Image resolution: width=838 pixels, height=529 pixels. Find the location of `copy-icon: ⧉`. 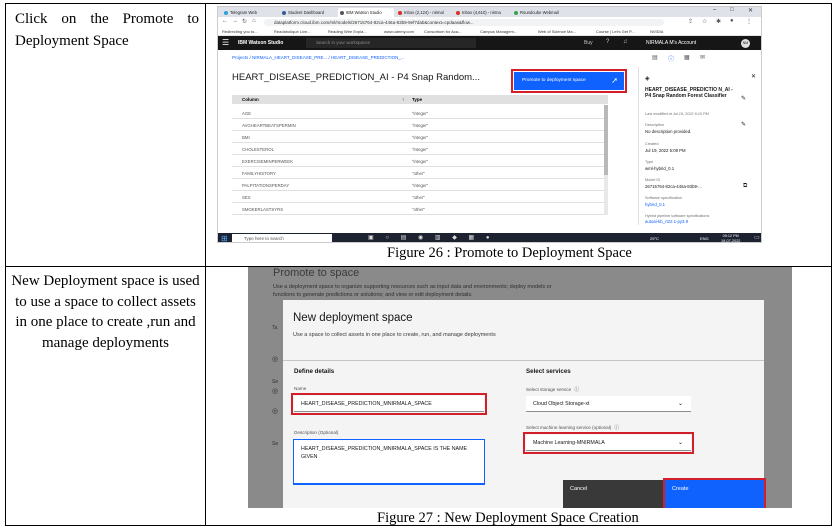

copy-icon: ⧉ is located at coordinates (745, 186).